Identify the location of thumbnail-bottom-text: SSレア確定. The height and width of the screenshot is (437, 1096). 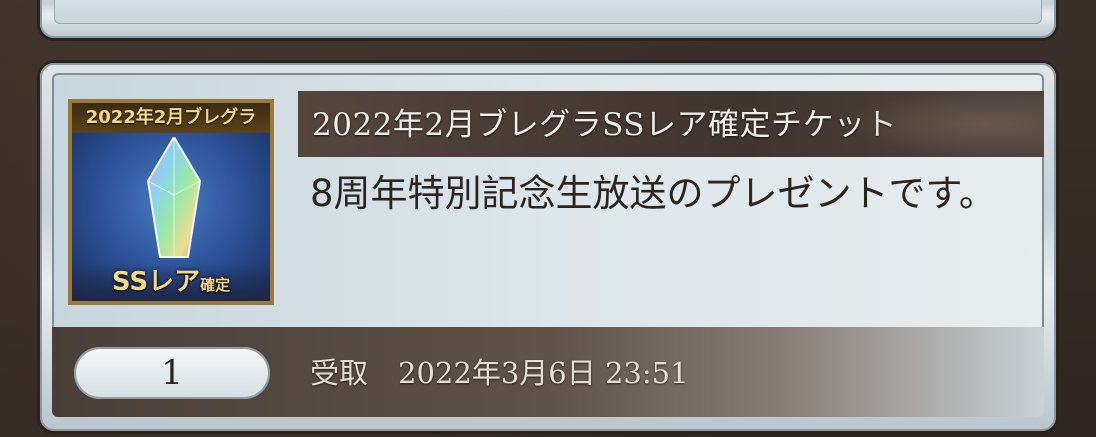
(171, 282).